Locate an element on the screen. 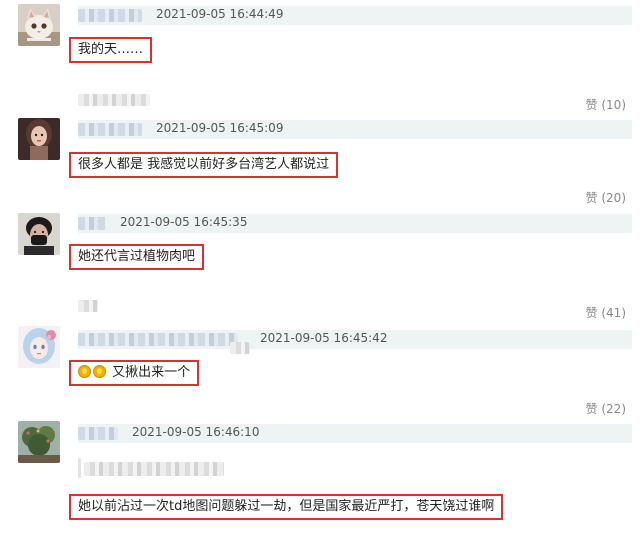 This screenshot has height=538, width=640. comment-text-body: 又揪出来一个 is located at coordinates (151, 372).